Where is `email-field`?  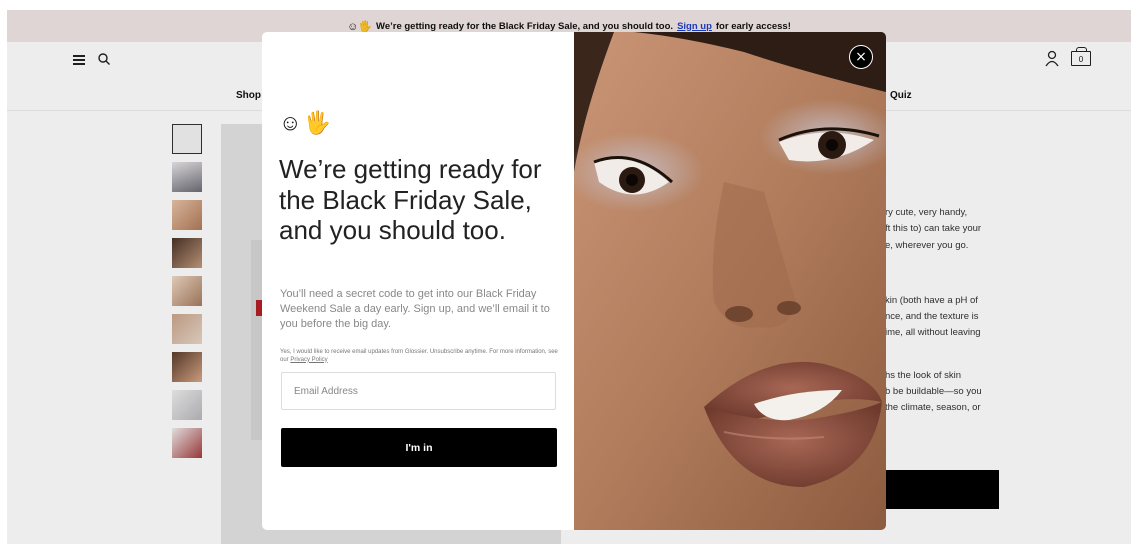
email-field is located at coordinates (418, 391).